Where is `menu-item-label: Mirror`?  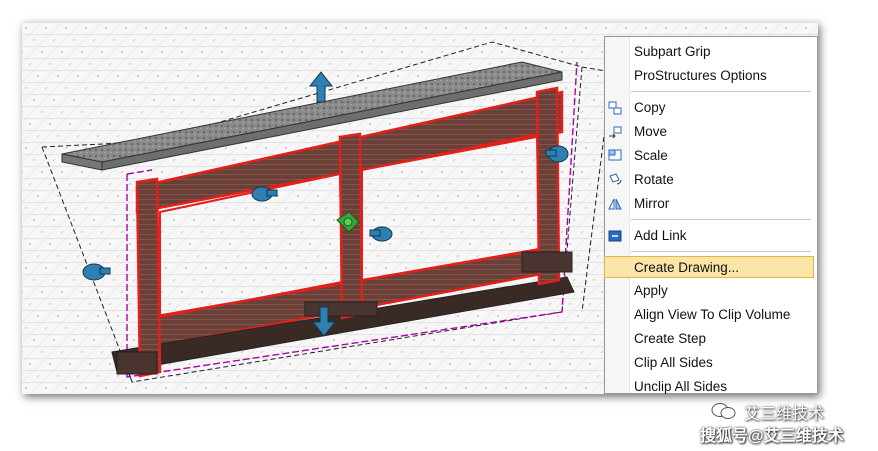 menu-item-label: Mirror is located at coordinates (652, 203).